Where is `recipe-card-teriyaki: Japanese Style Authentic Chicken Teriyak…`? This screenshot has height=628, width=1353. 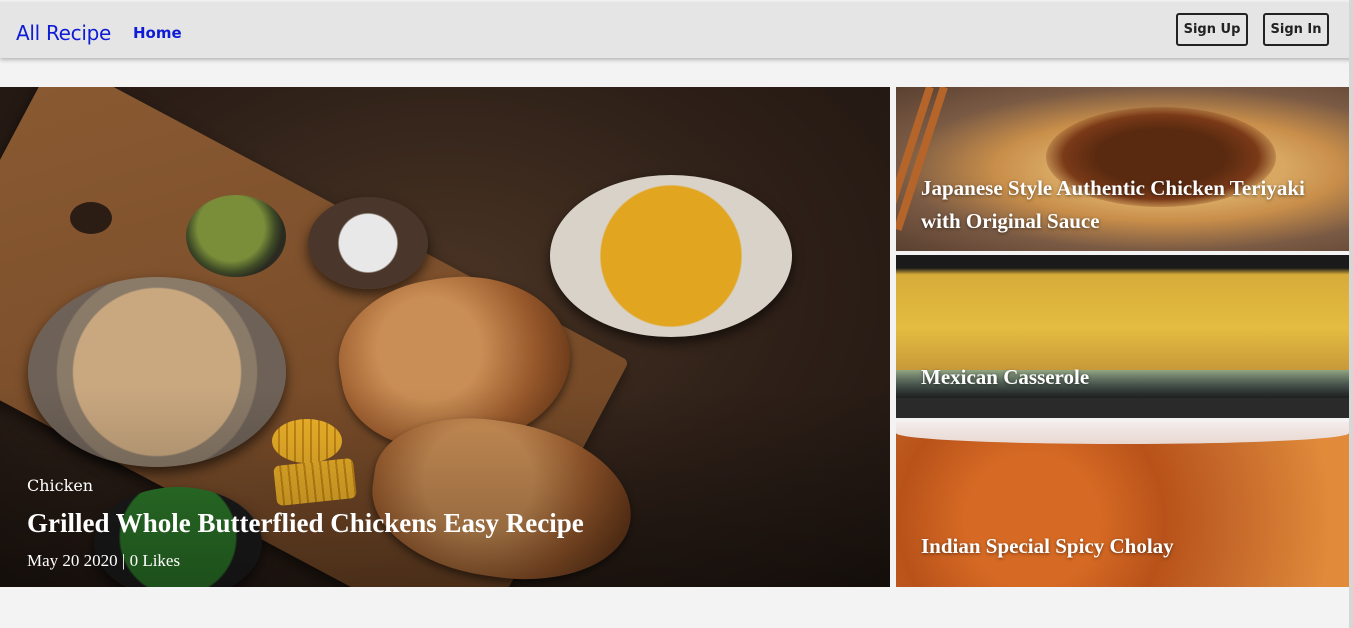 recipe-card-teriyaki: Japanese Style Authentic Chicken Teriyak… is located at coordinates (1122, 169).